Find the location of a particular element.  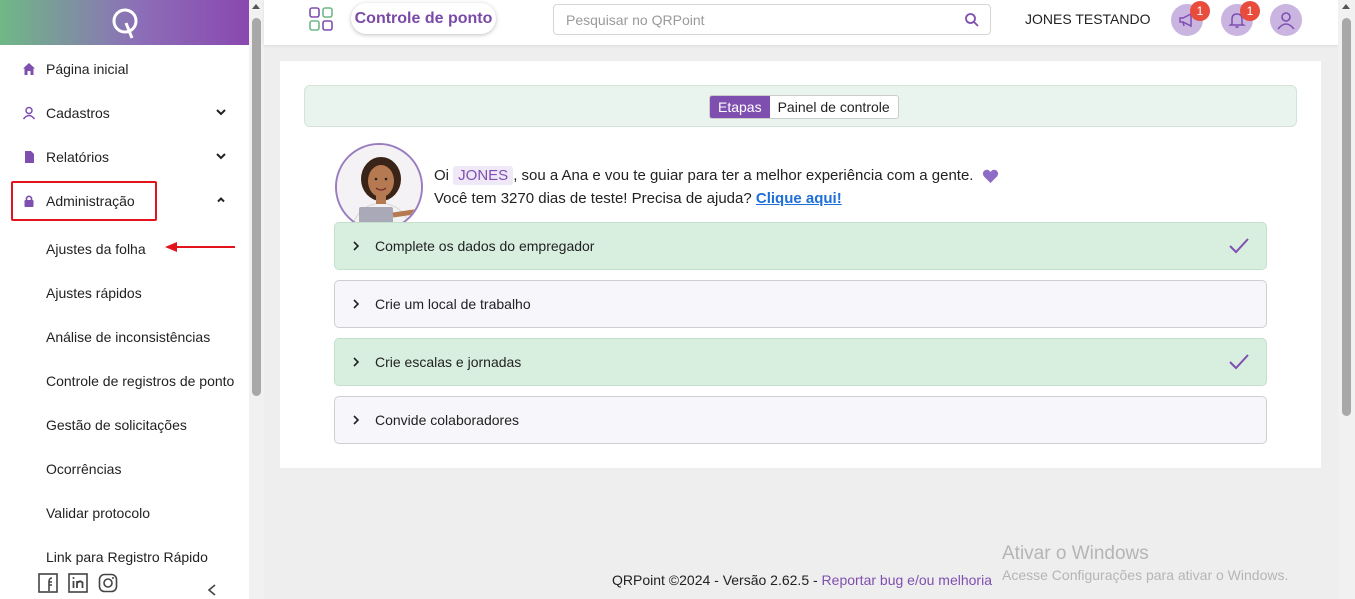

home-icon is located at coordinates (29, 69).